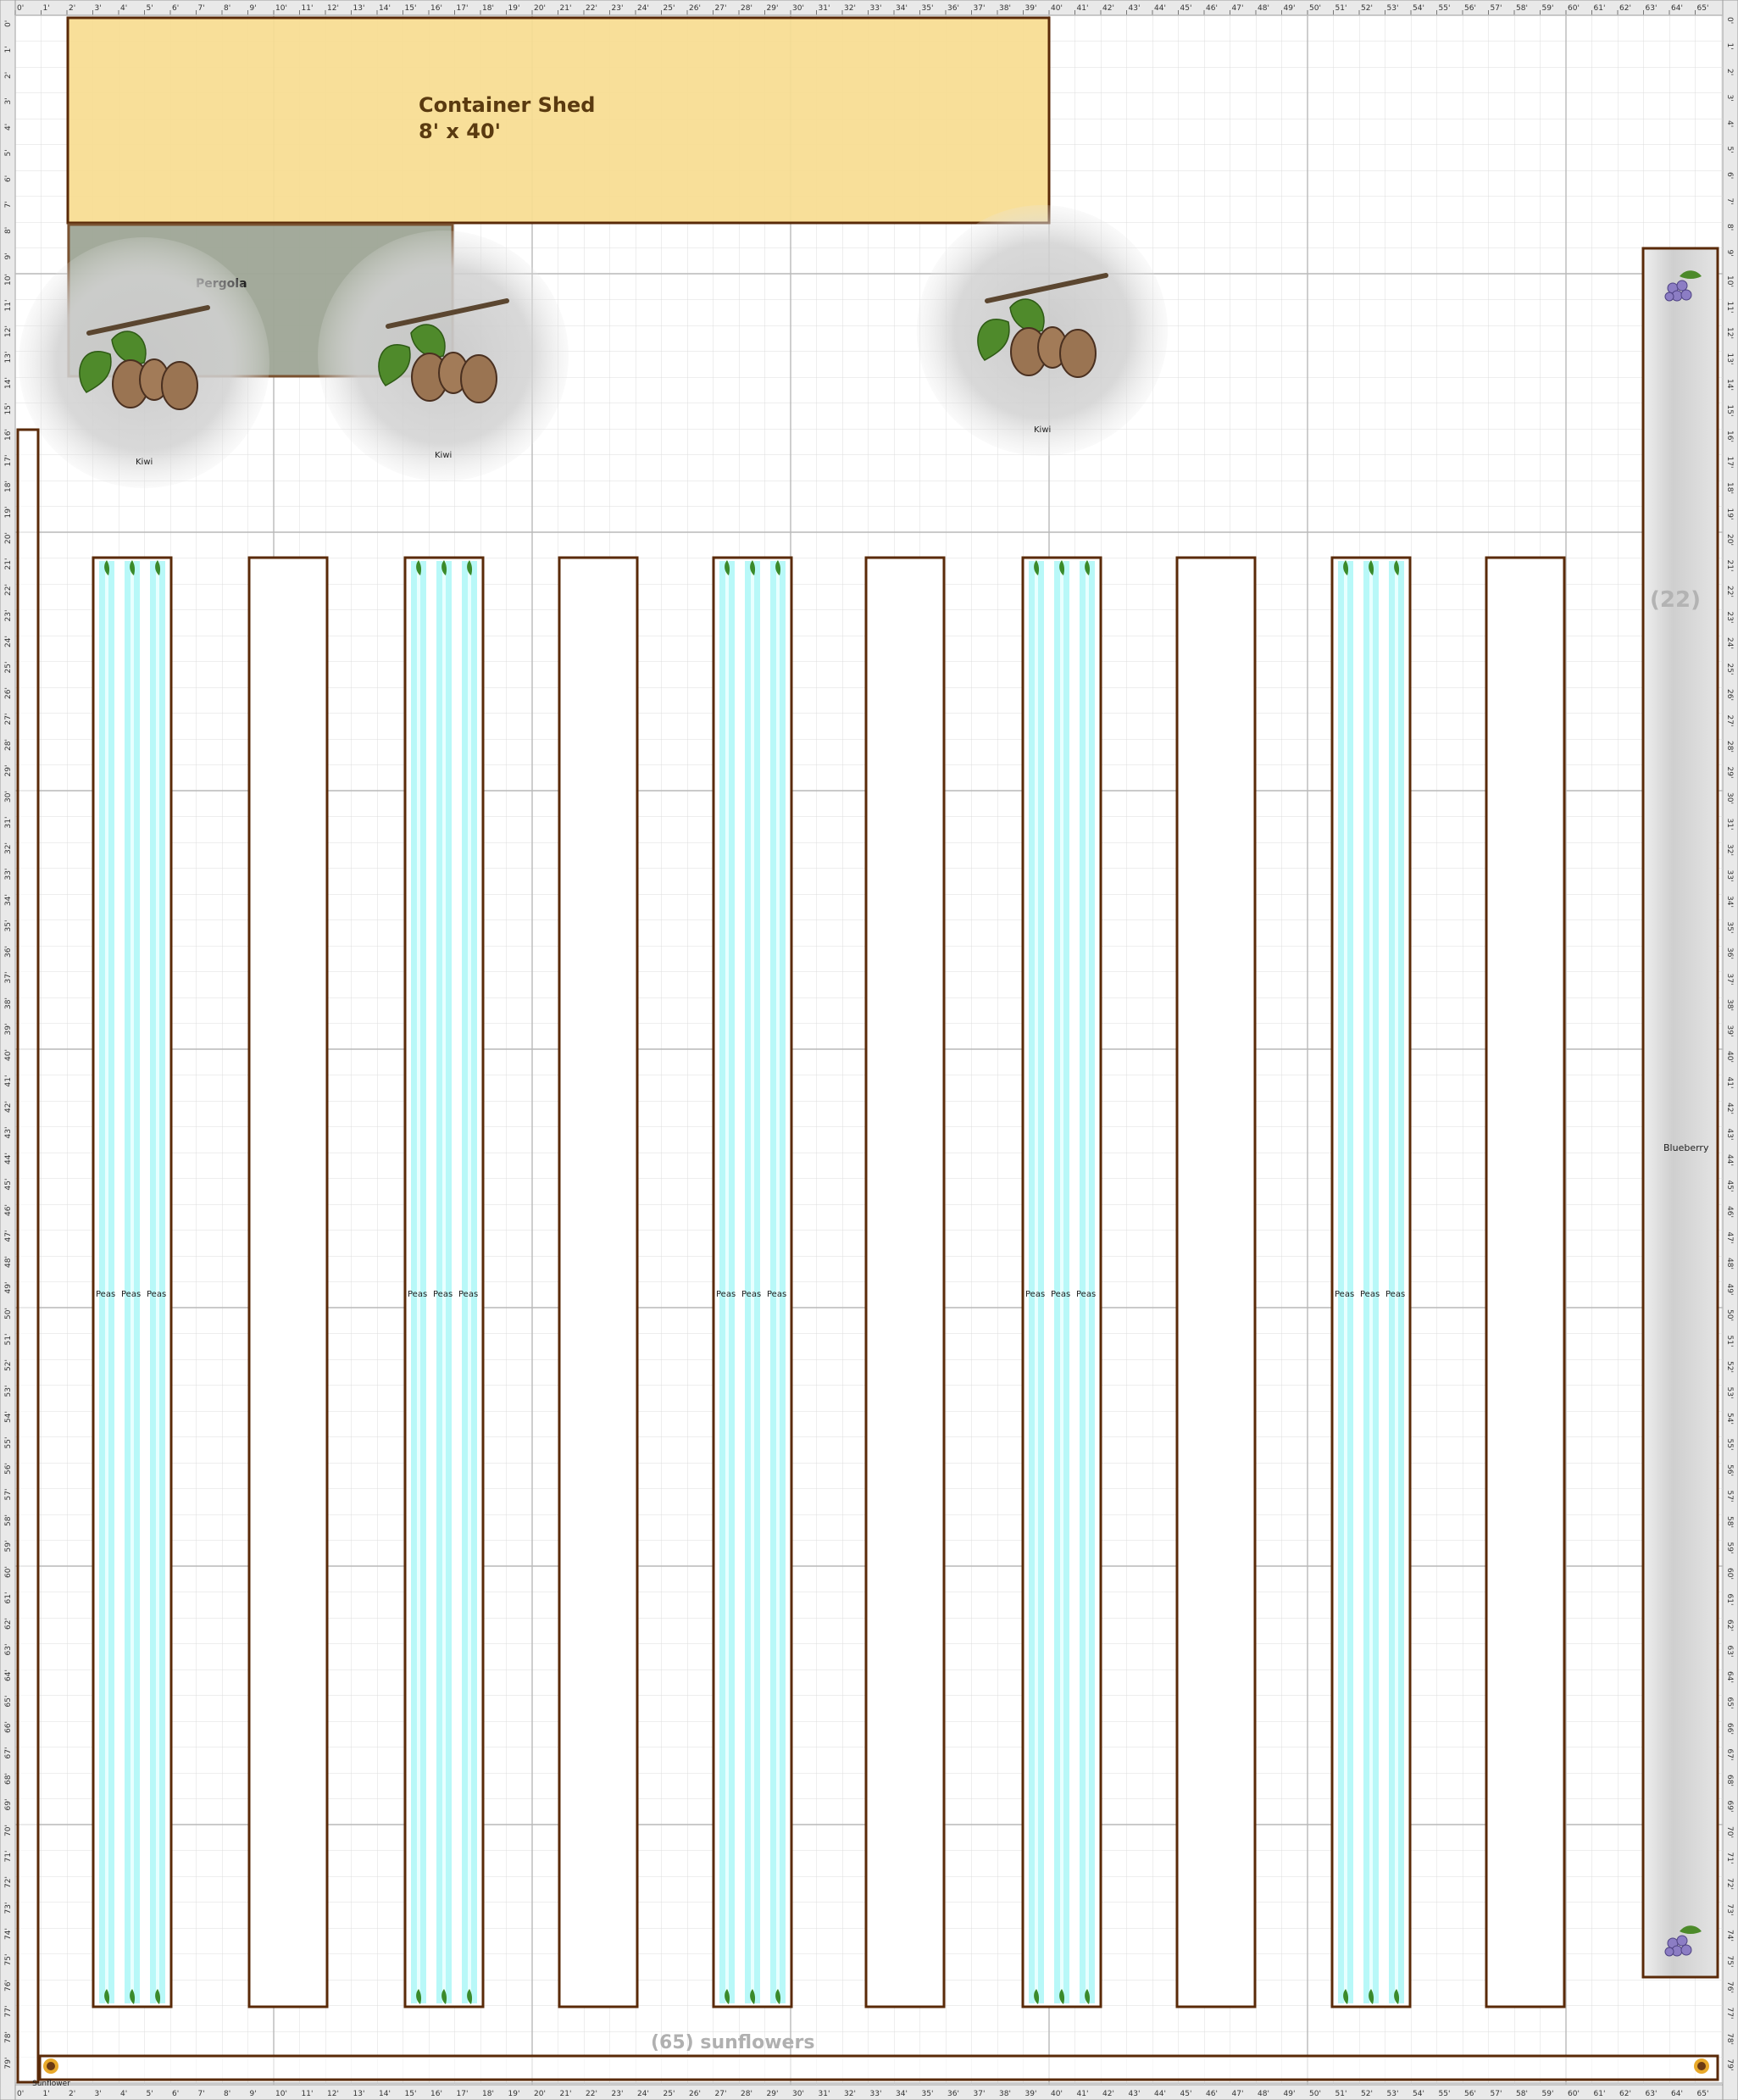 This screenshot has width=1738, height=2100. What do you see at coordinates (308, 2094) in the screenshot?
I see `ruler-tick-label: 11'` at bounding box center [308, 2094].